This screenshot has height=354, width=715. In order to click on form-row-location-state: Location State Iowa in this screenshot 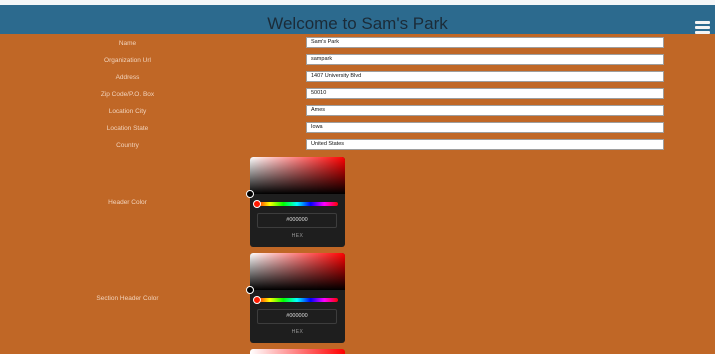, I will do `click(357, 129)`.